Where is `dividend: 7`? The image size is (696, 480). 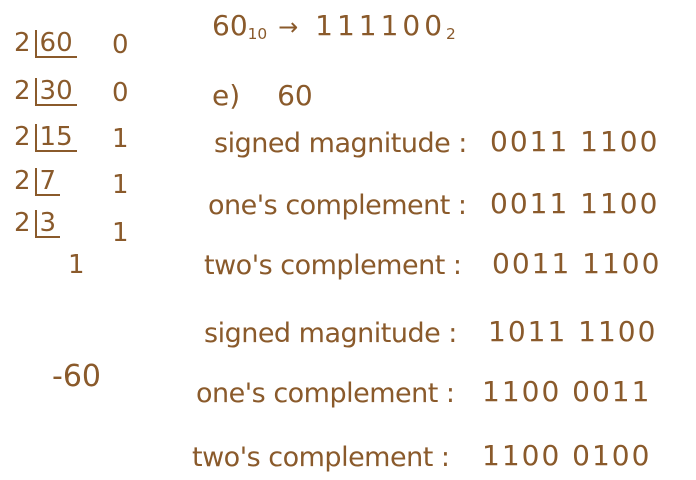
dividend: 7 is located at coordinates (47, 182).